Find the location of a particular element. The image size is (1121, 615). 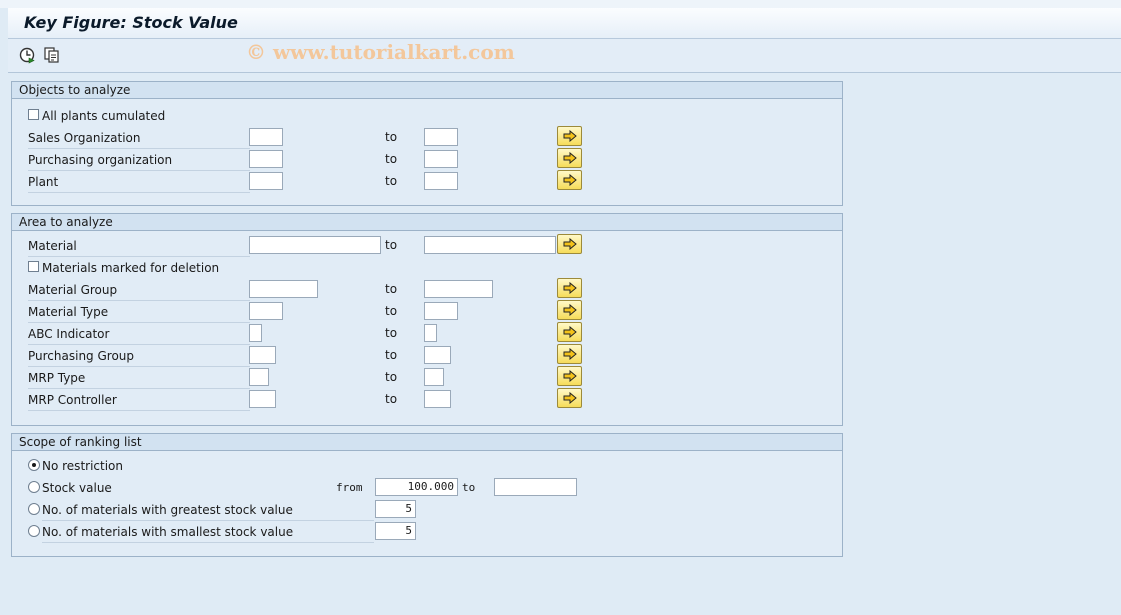

title-bar: Key Figure: Stock Value is located at coordinates (564, 23).